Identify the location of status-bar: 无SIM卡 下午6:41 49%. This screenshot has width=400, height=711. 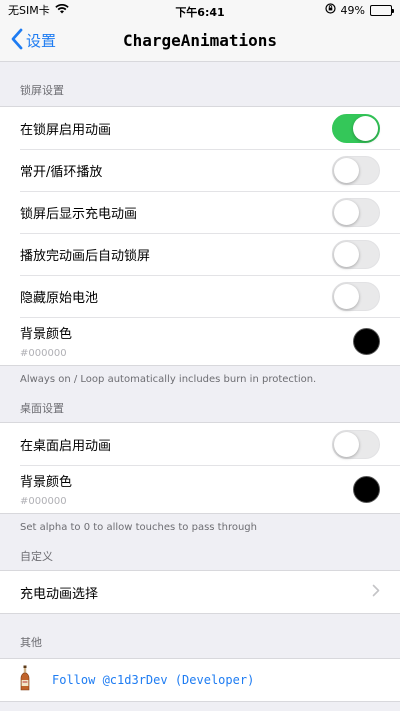
(200, 10).